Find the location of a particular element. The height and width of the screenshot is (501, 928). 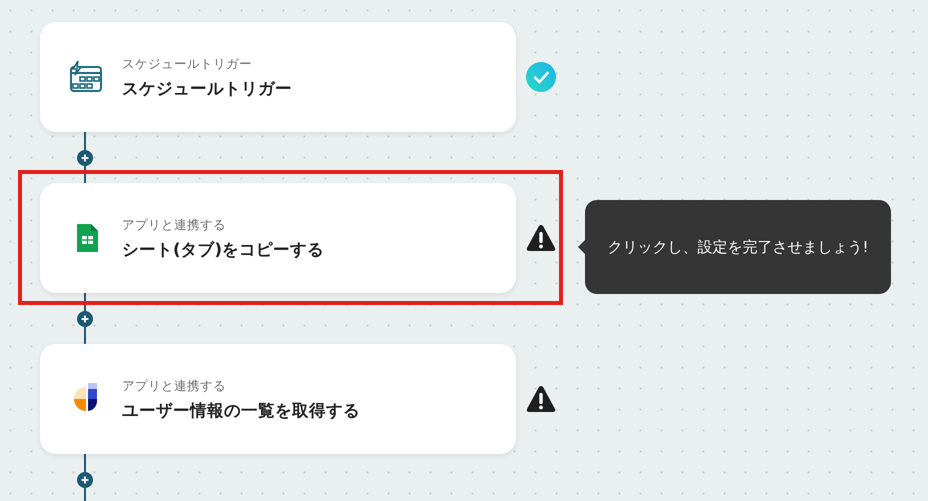

step-card: アプリと連携する ユーザー情報の一覧を取得する is located at coordinates (278, 399).